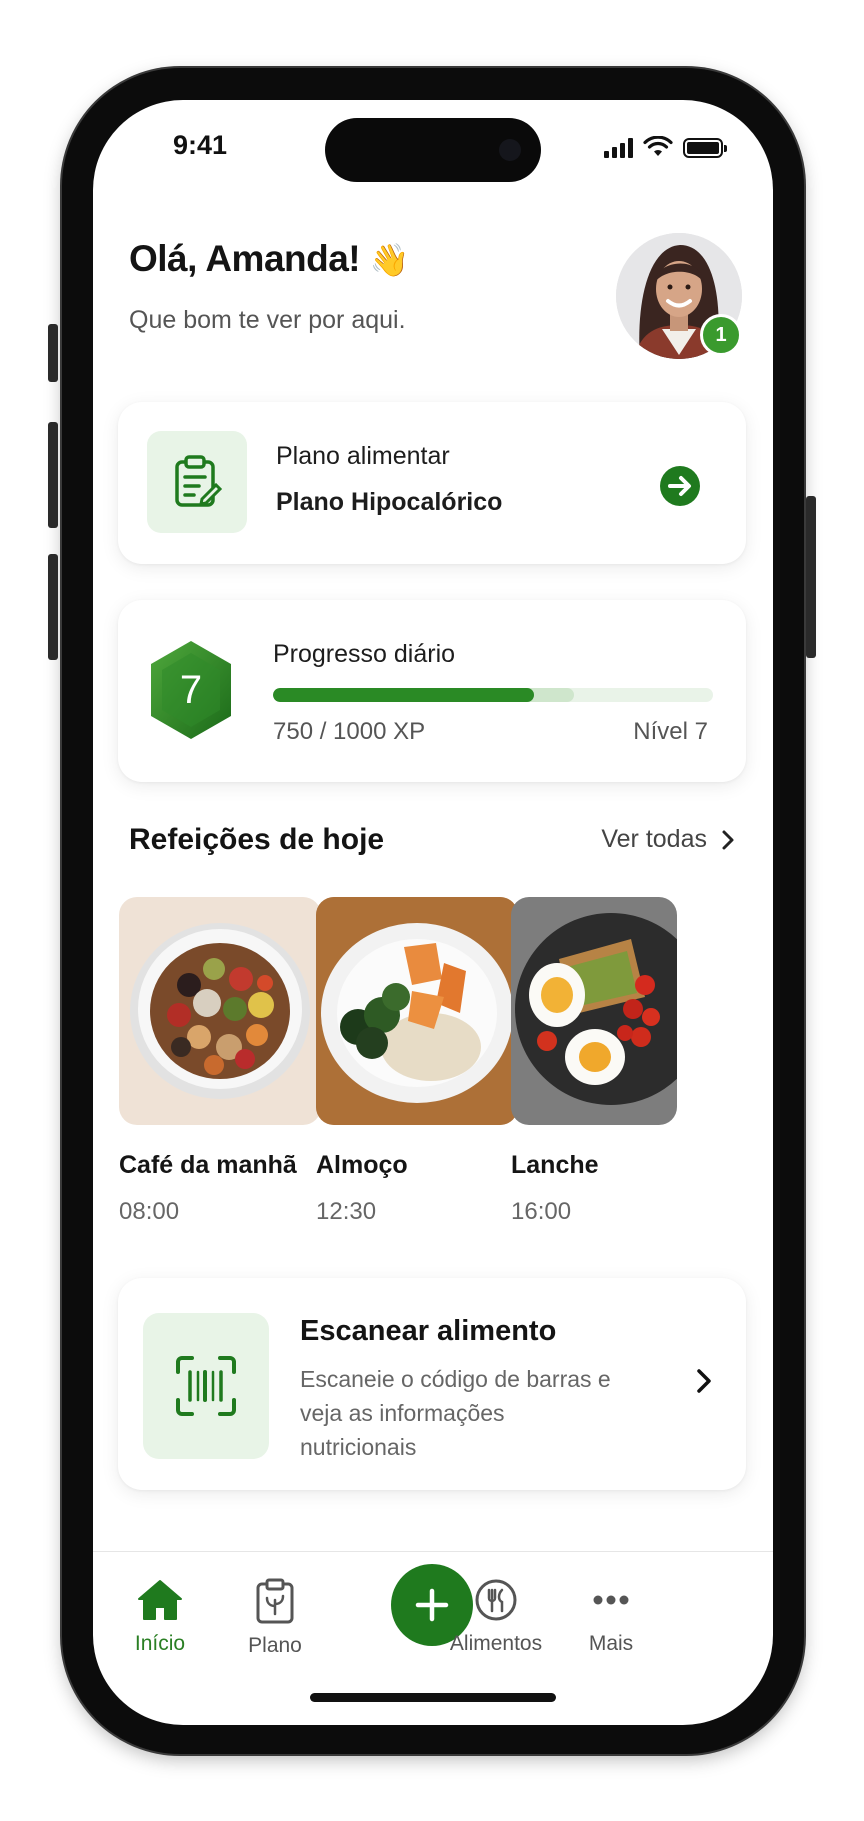  I want to click on lunch-photo, so click(417, 1011).